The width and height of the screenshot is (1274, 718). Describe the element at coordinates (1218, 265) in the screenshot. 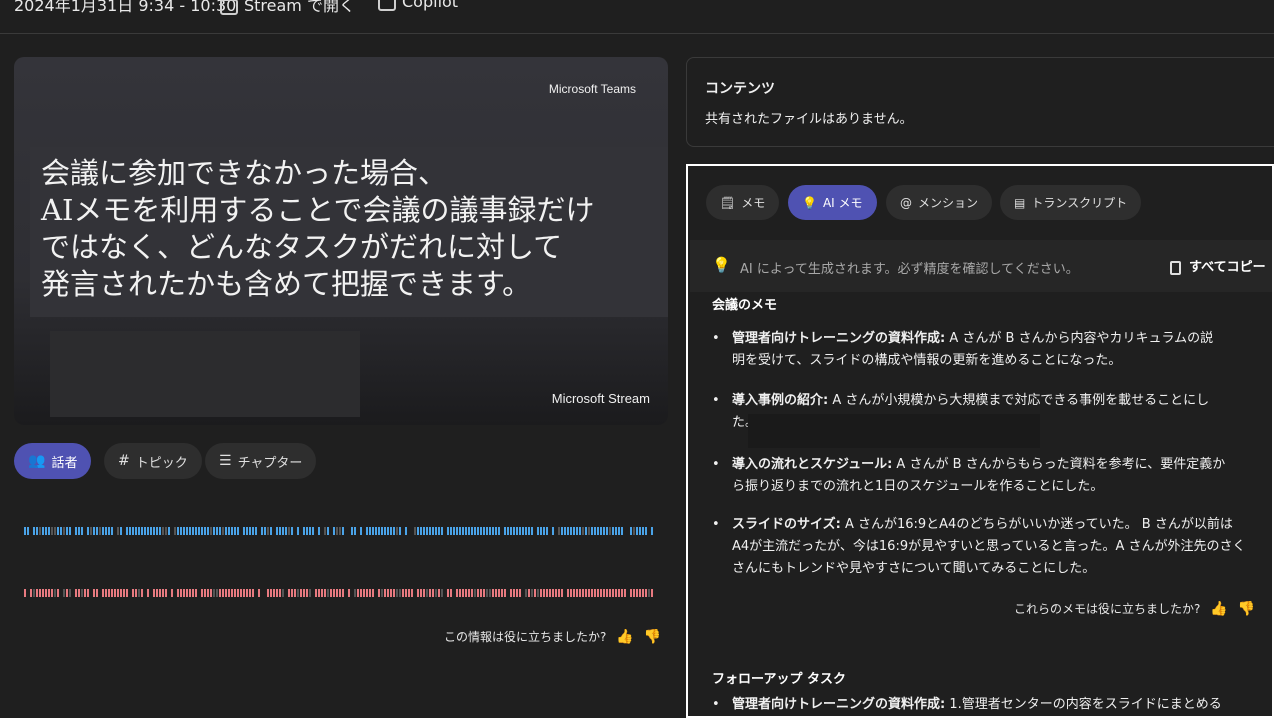

I see `copy-all-button: すべてコピー` at that location.